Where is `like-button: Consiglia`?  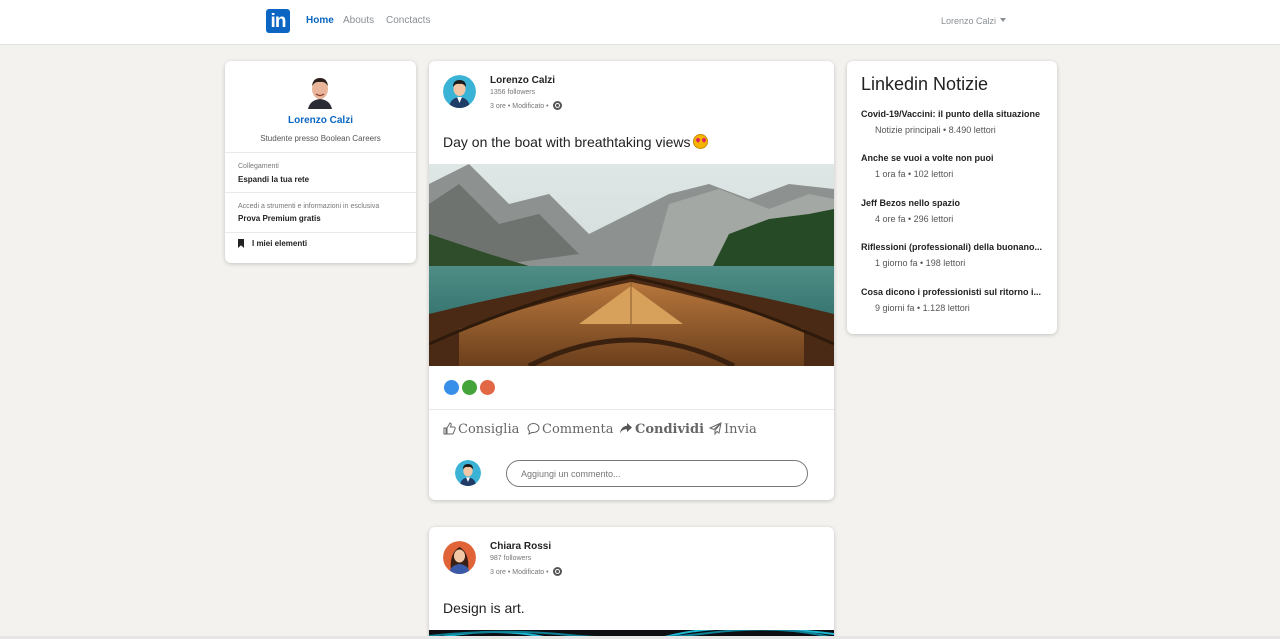 like-button: Consiglia is located at coordinates (481, 429).